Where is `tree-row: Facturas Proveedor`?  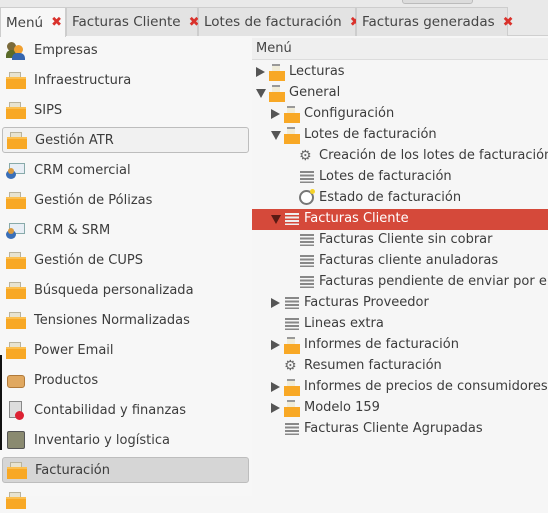
tree-row: Facturas Proveedor is located at coordinates (400, 303).